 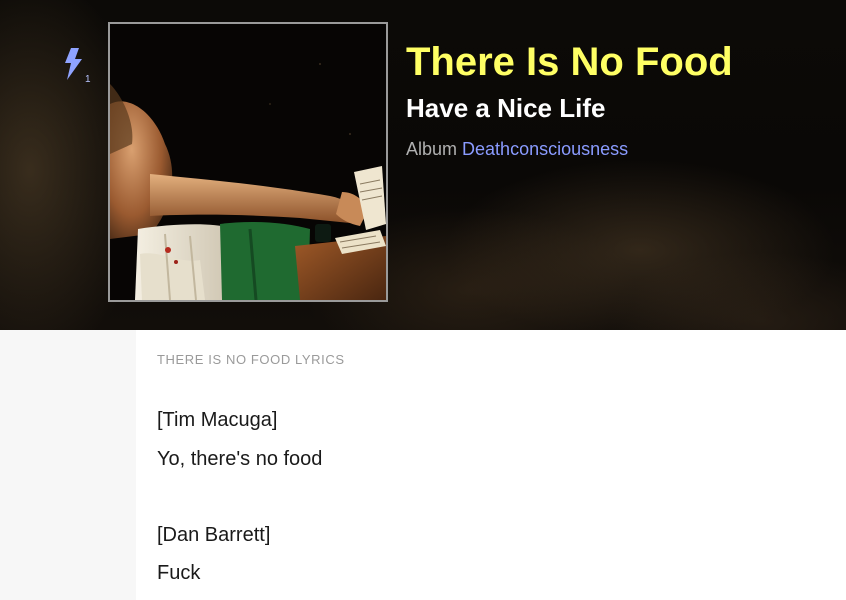 I want to click on lyric-line: Fuck, so click(x=178, y=573).